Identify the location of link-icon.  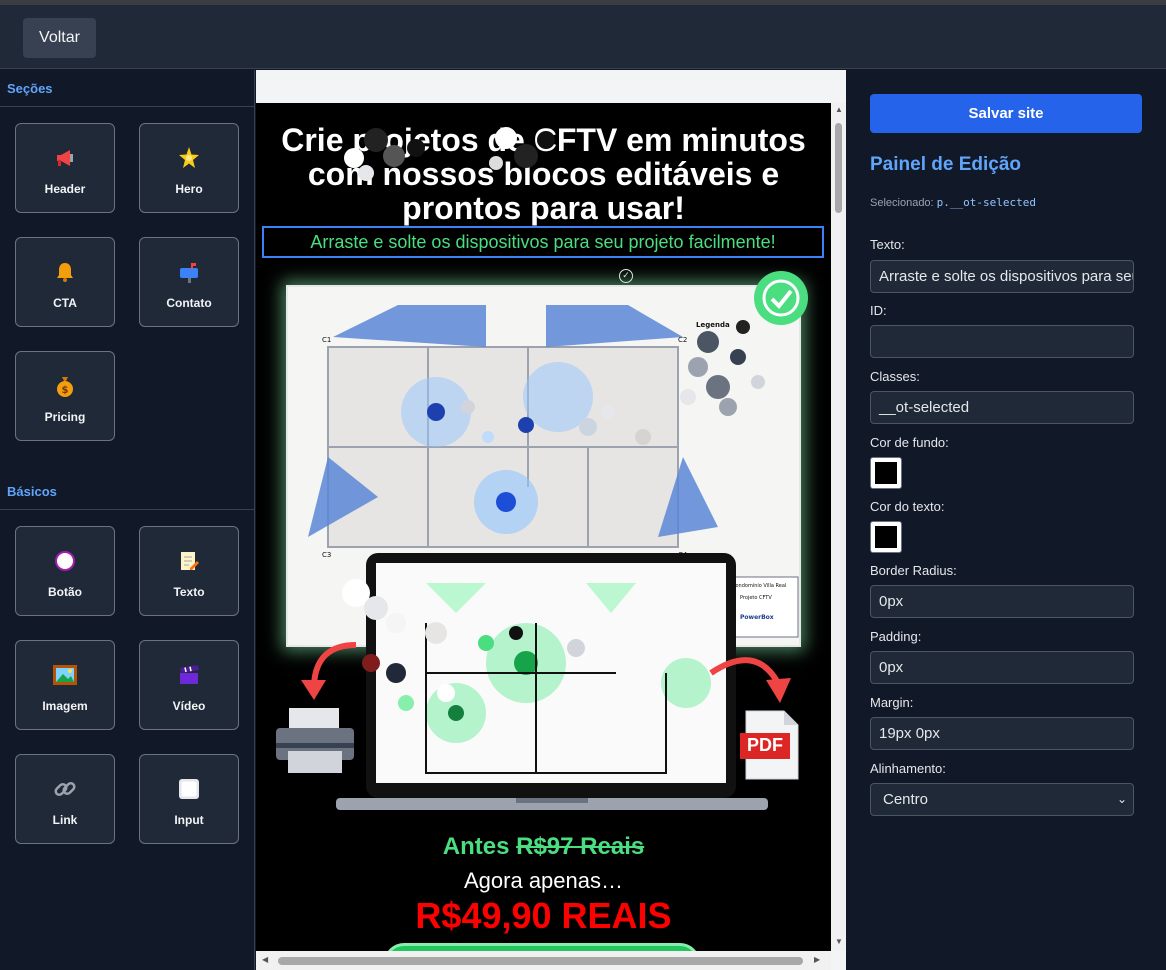
(65, 789).